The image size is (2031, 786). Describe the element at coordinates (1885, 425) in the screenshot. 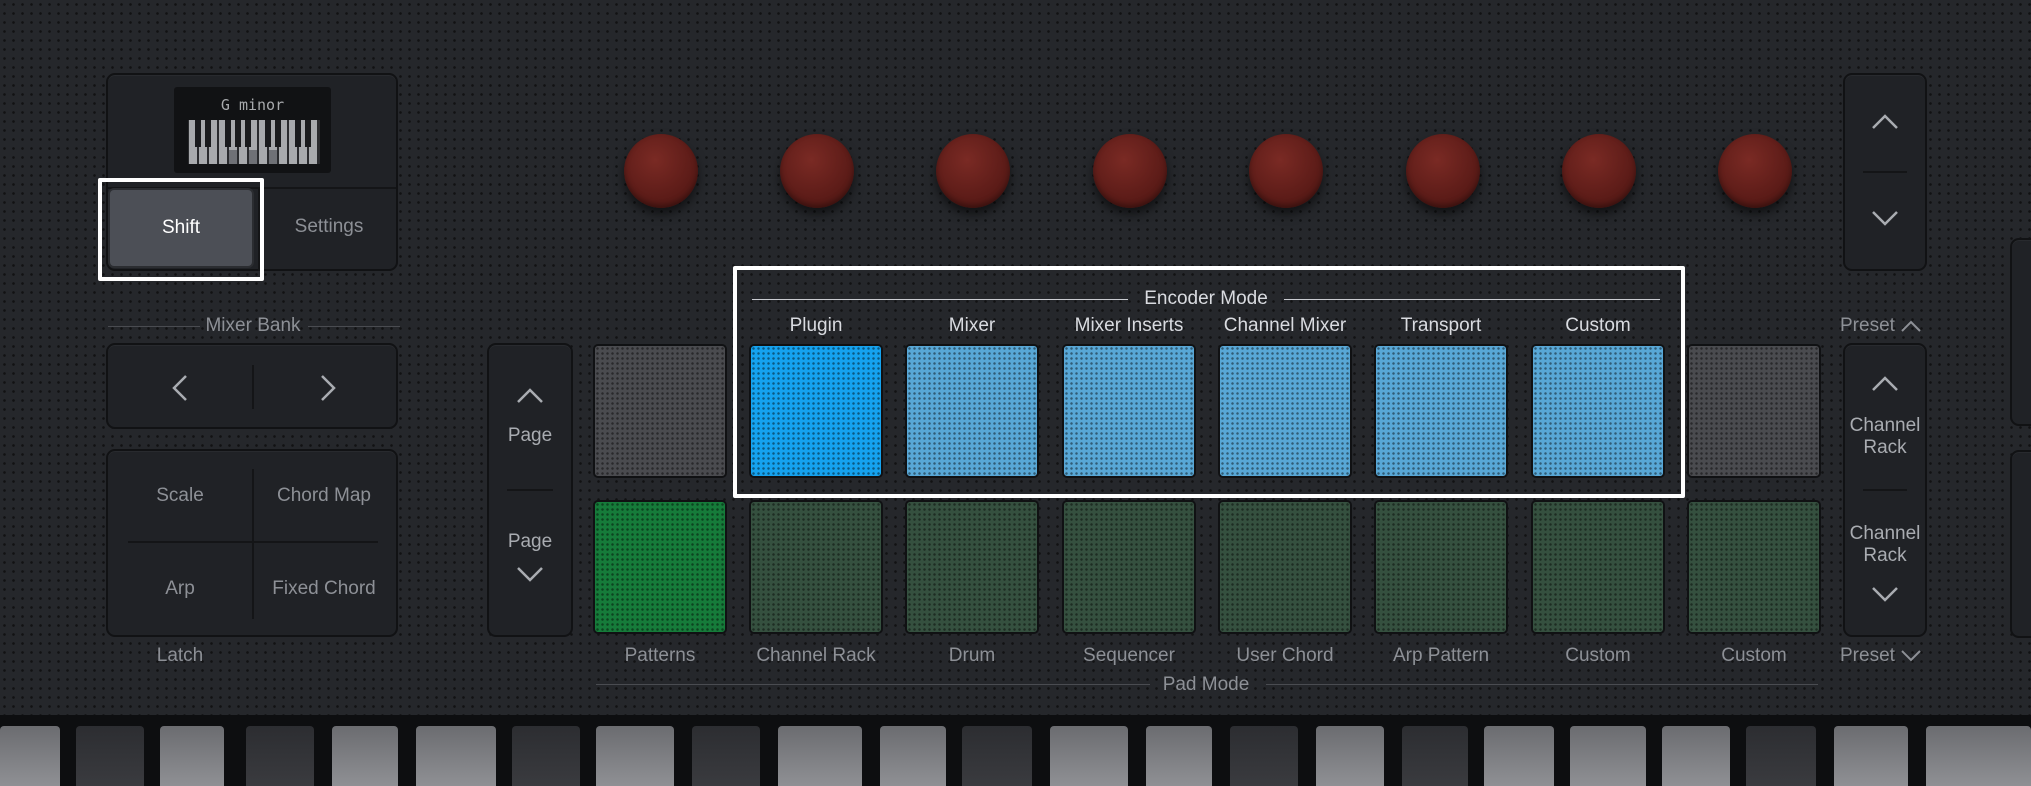

I see `channel-rack-up-label-1: Channel` at that location.